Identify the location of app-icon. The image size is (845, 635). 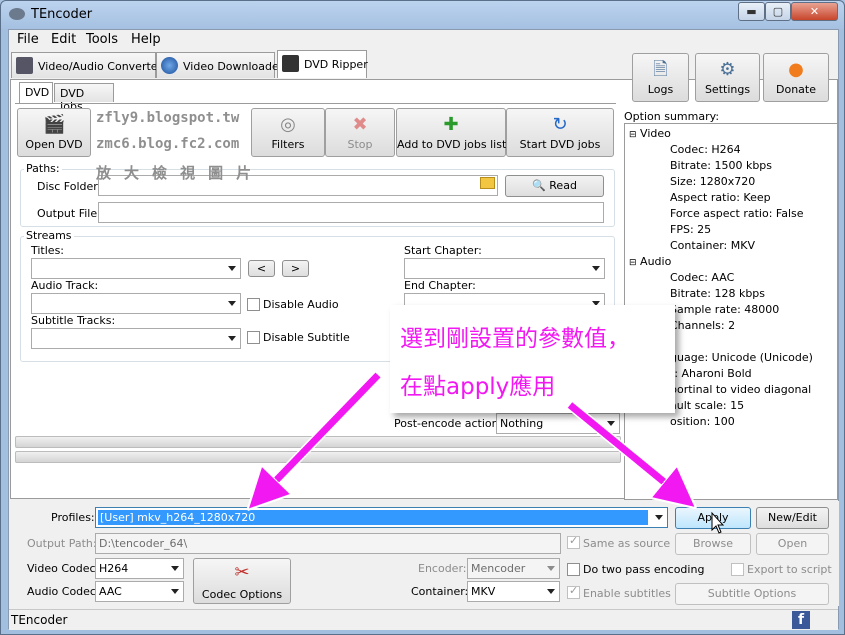
(17, 14).